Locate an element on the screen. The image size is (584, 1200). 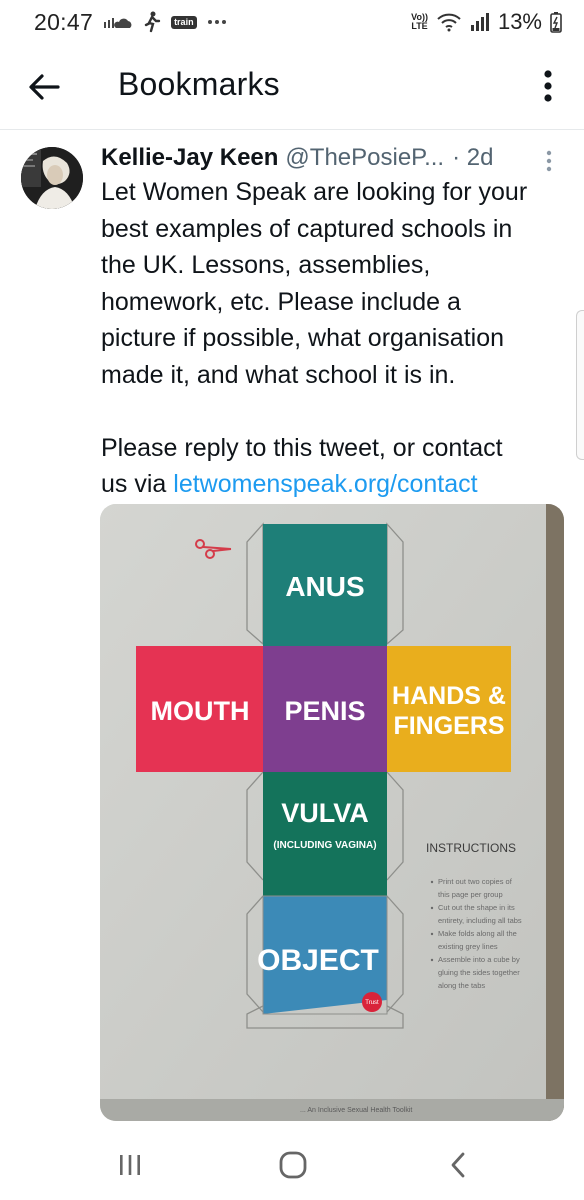
arrow-left-icon is located at coordinates (44, 87).